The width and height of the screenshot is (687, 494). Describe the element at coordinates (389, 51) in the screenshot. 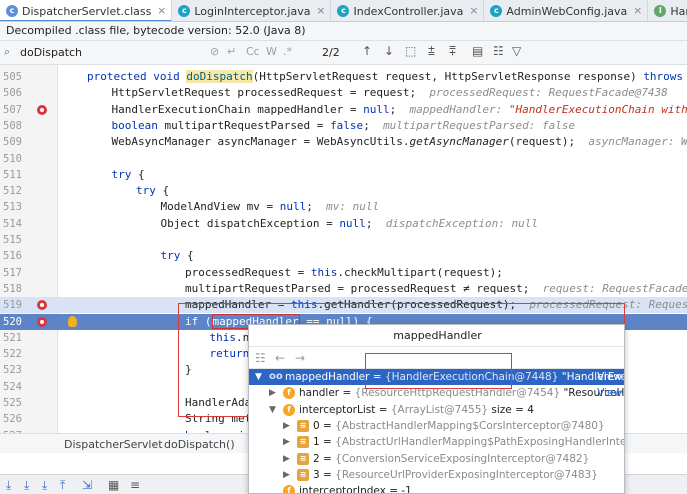

I see `next-occurrence-icon: ↓` at that location.